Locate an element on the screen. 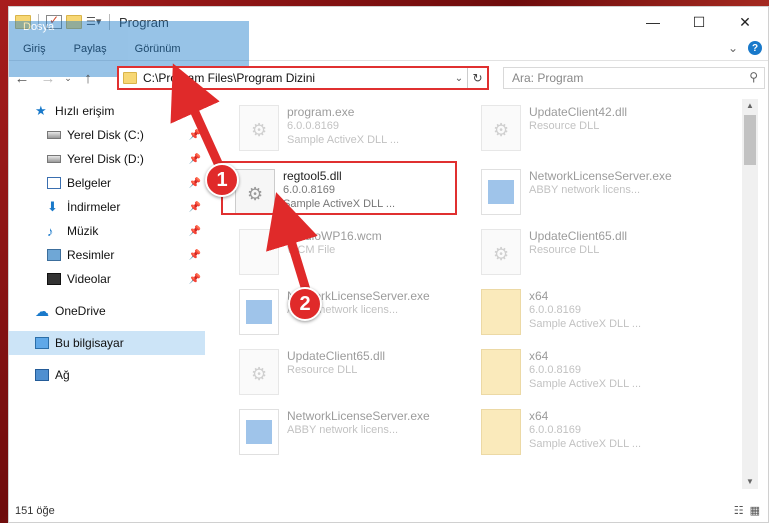 Image resolution: width=769 pixels, height=523 pixels. step-1-marker: 1 is located at coordinates (222, 180).